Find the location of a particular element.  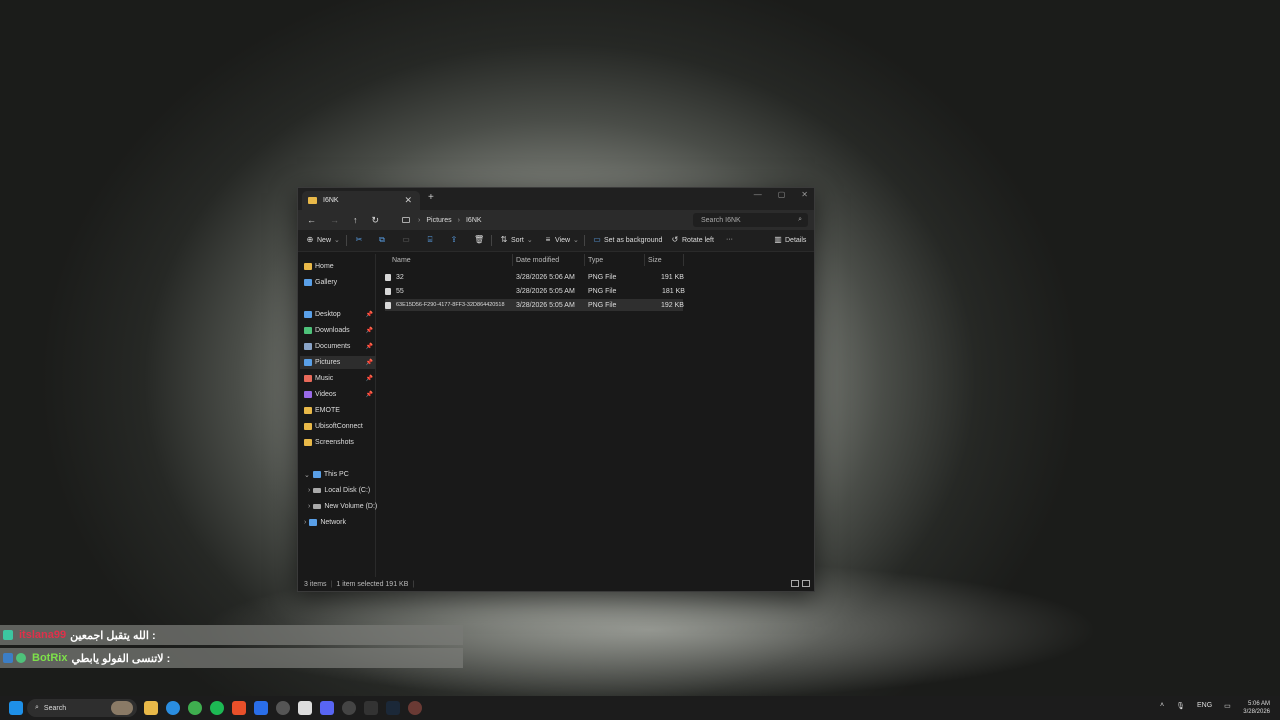

set-as-background-button: ▭ Set as background is located at coordinates (627, 240).